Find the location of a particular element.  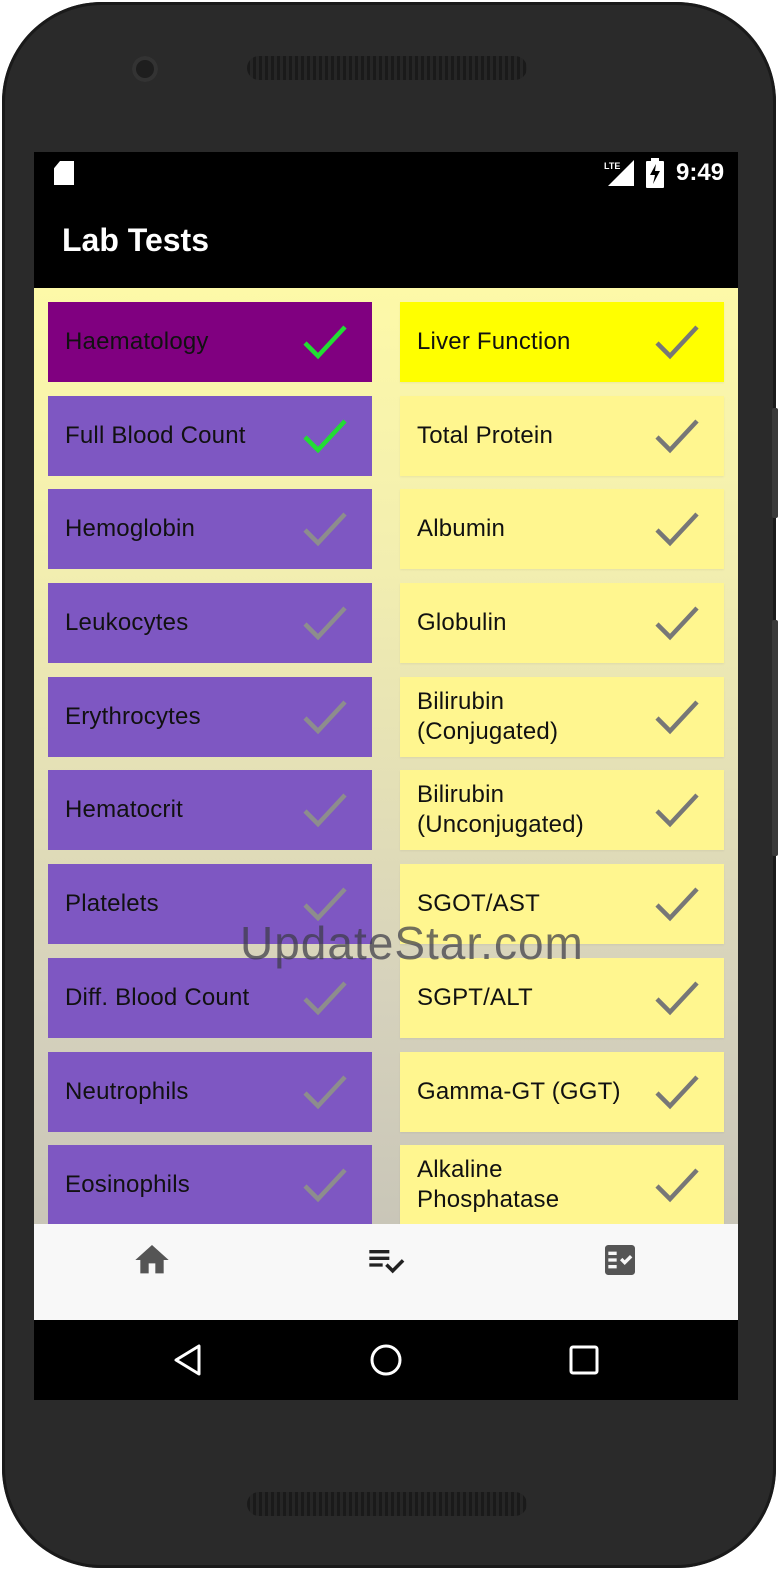

checkbox-list-icon is located at coordinates (620, 1260).